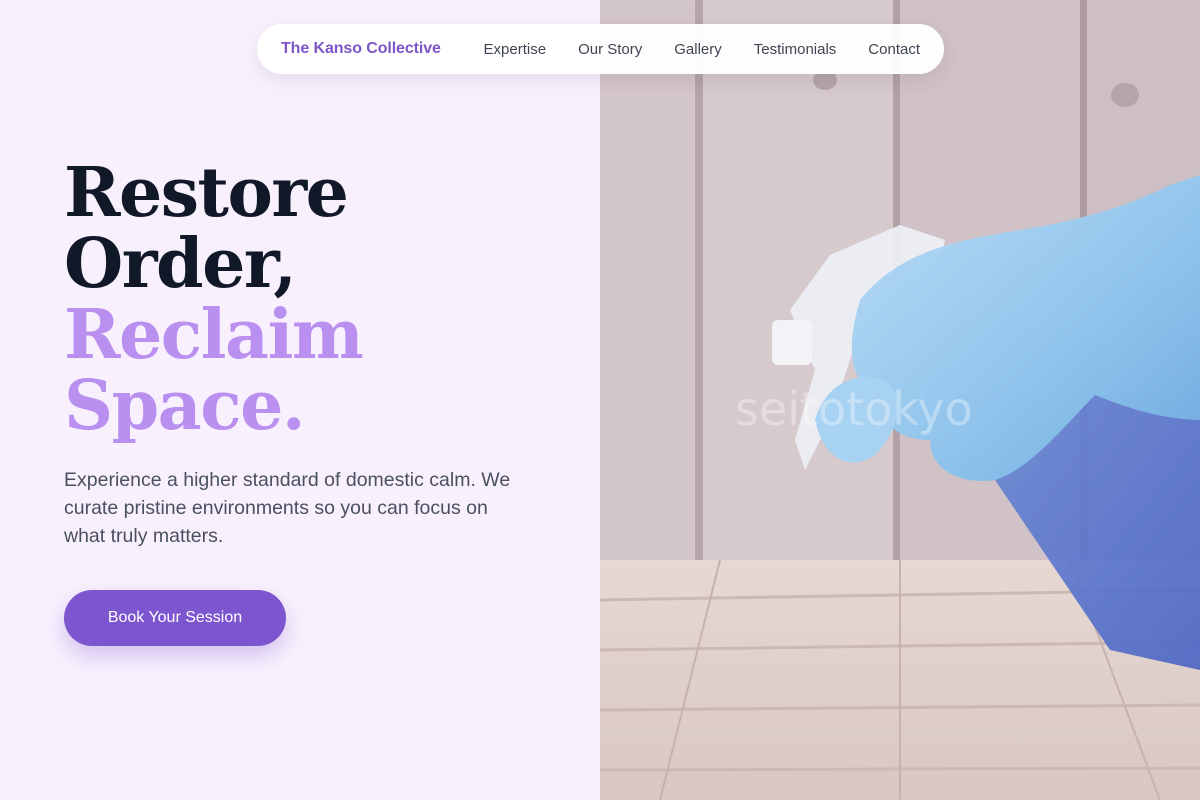 This screenshot has width=1200, height=800. I want to click on nav-link-our-story: Our Story, so click(610, 49).